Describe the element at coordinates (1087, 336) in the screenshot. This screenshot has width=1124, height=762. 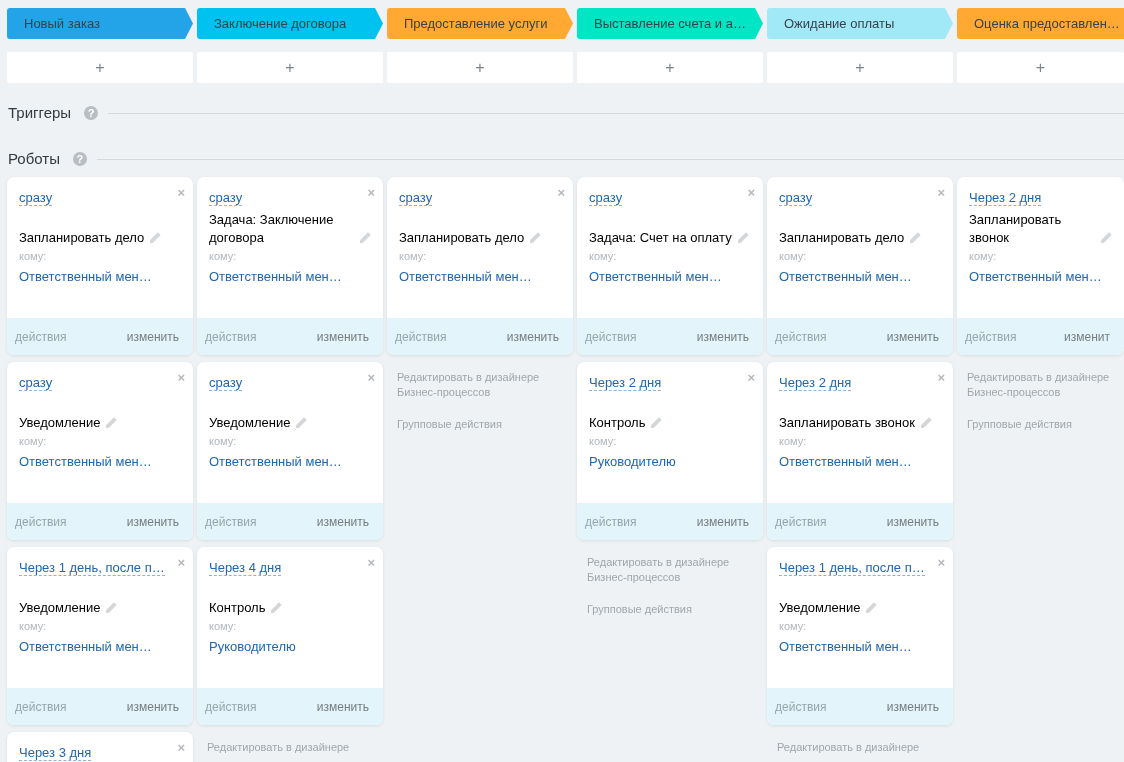
I see `edit-link: изменит` at that location.